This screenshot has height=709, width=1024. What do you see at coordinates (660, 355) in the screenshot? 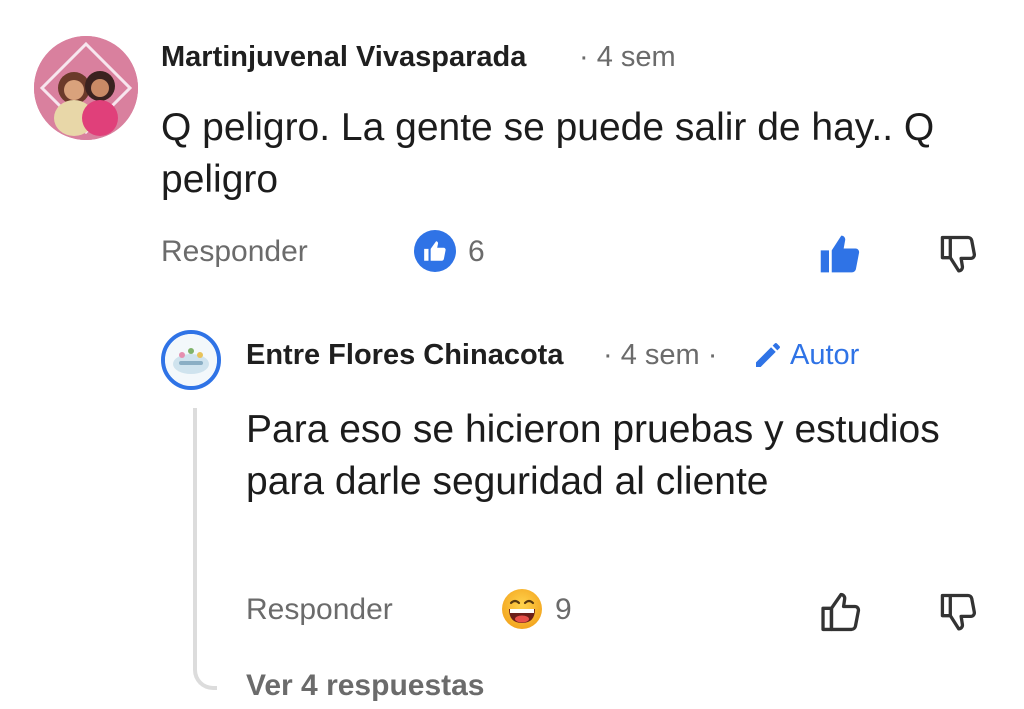
I see `reply-timestamp: · 4 sem ·` at bounding box center [660, 355].